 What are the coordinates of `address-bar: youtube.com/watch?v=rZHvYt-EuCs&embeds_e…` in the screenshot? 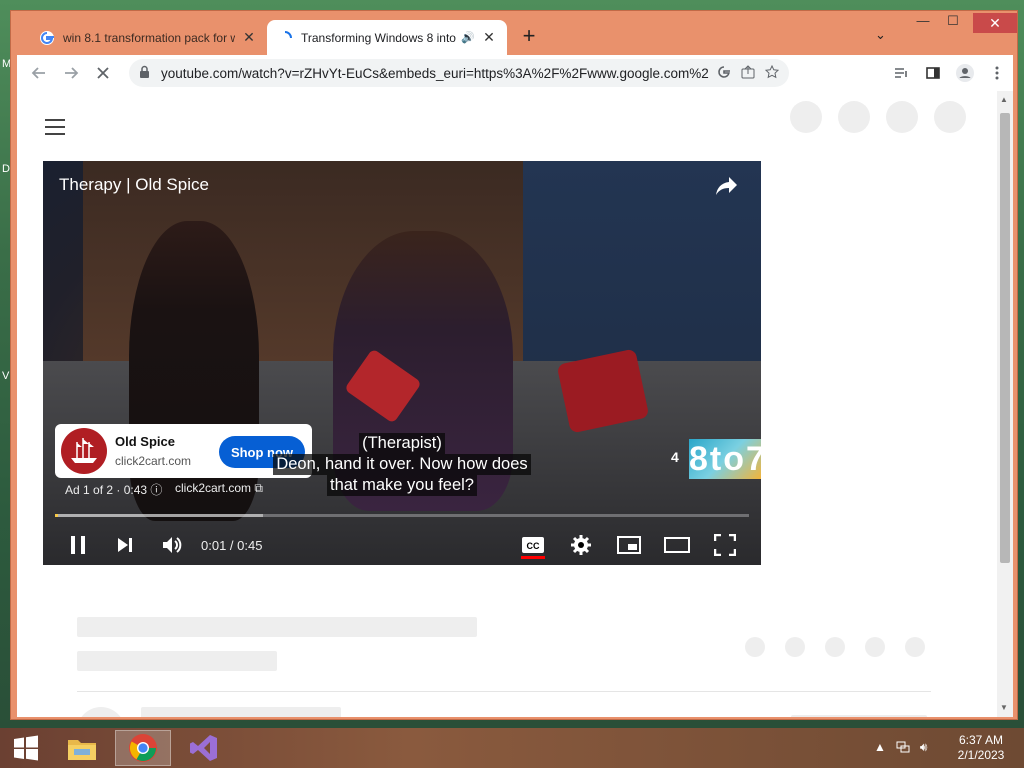 It's located at (459, 73).